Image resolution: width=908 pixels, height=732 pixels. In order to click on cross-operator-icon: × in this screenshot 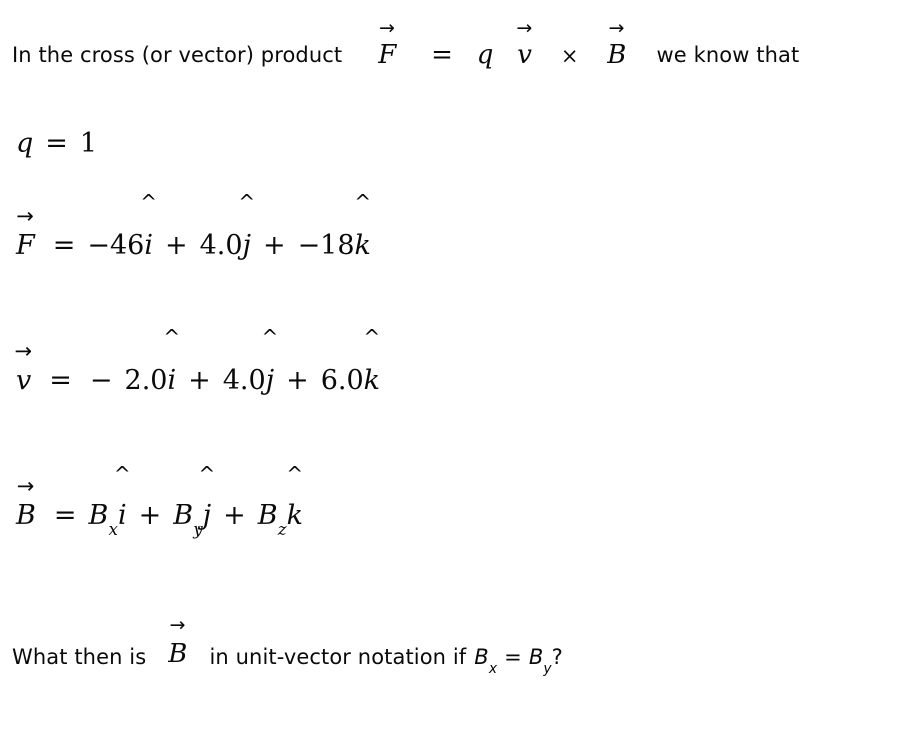, I will do `click(569, 56)`.